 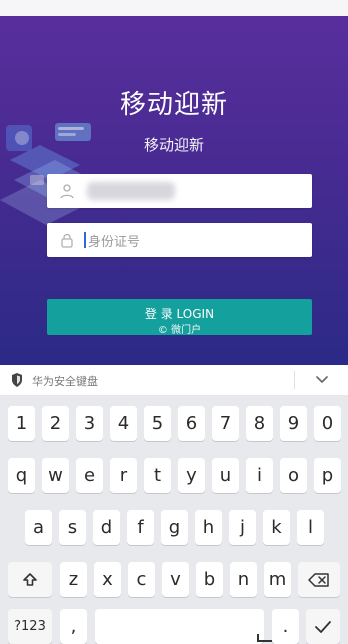 I want to click on key-g: g, so click(x=174, y=527).